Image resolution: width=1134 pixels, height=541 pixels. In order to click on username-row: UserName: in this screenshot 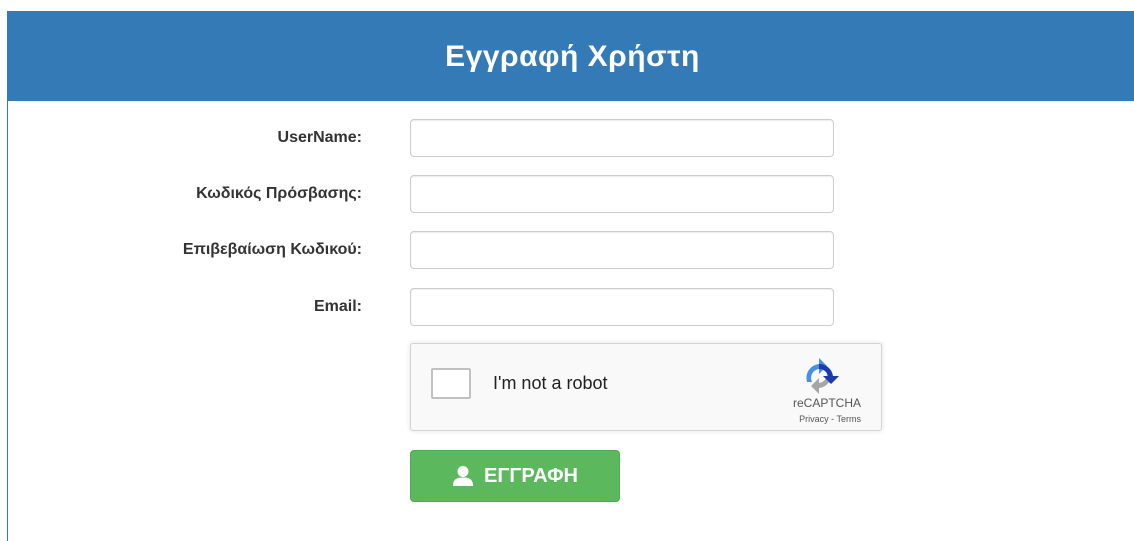, I will do `click(458, 138)`.